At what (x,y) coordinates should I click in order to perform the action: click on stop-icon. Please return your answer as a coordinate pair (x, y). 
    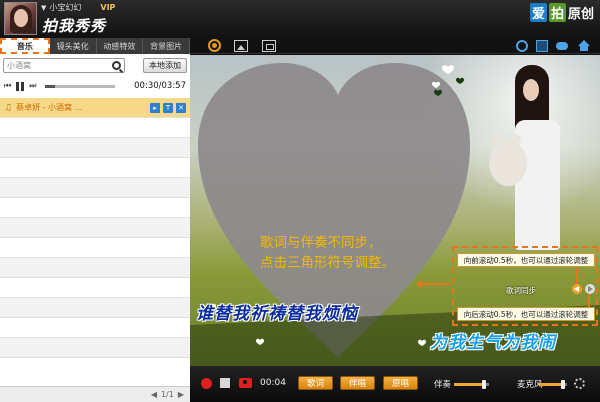
    Looking at the image, I should click on (225, 383).